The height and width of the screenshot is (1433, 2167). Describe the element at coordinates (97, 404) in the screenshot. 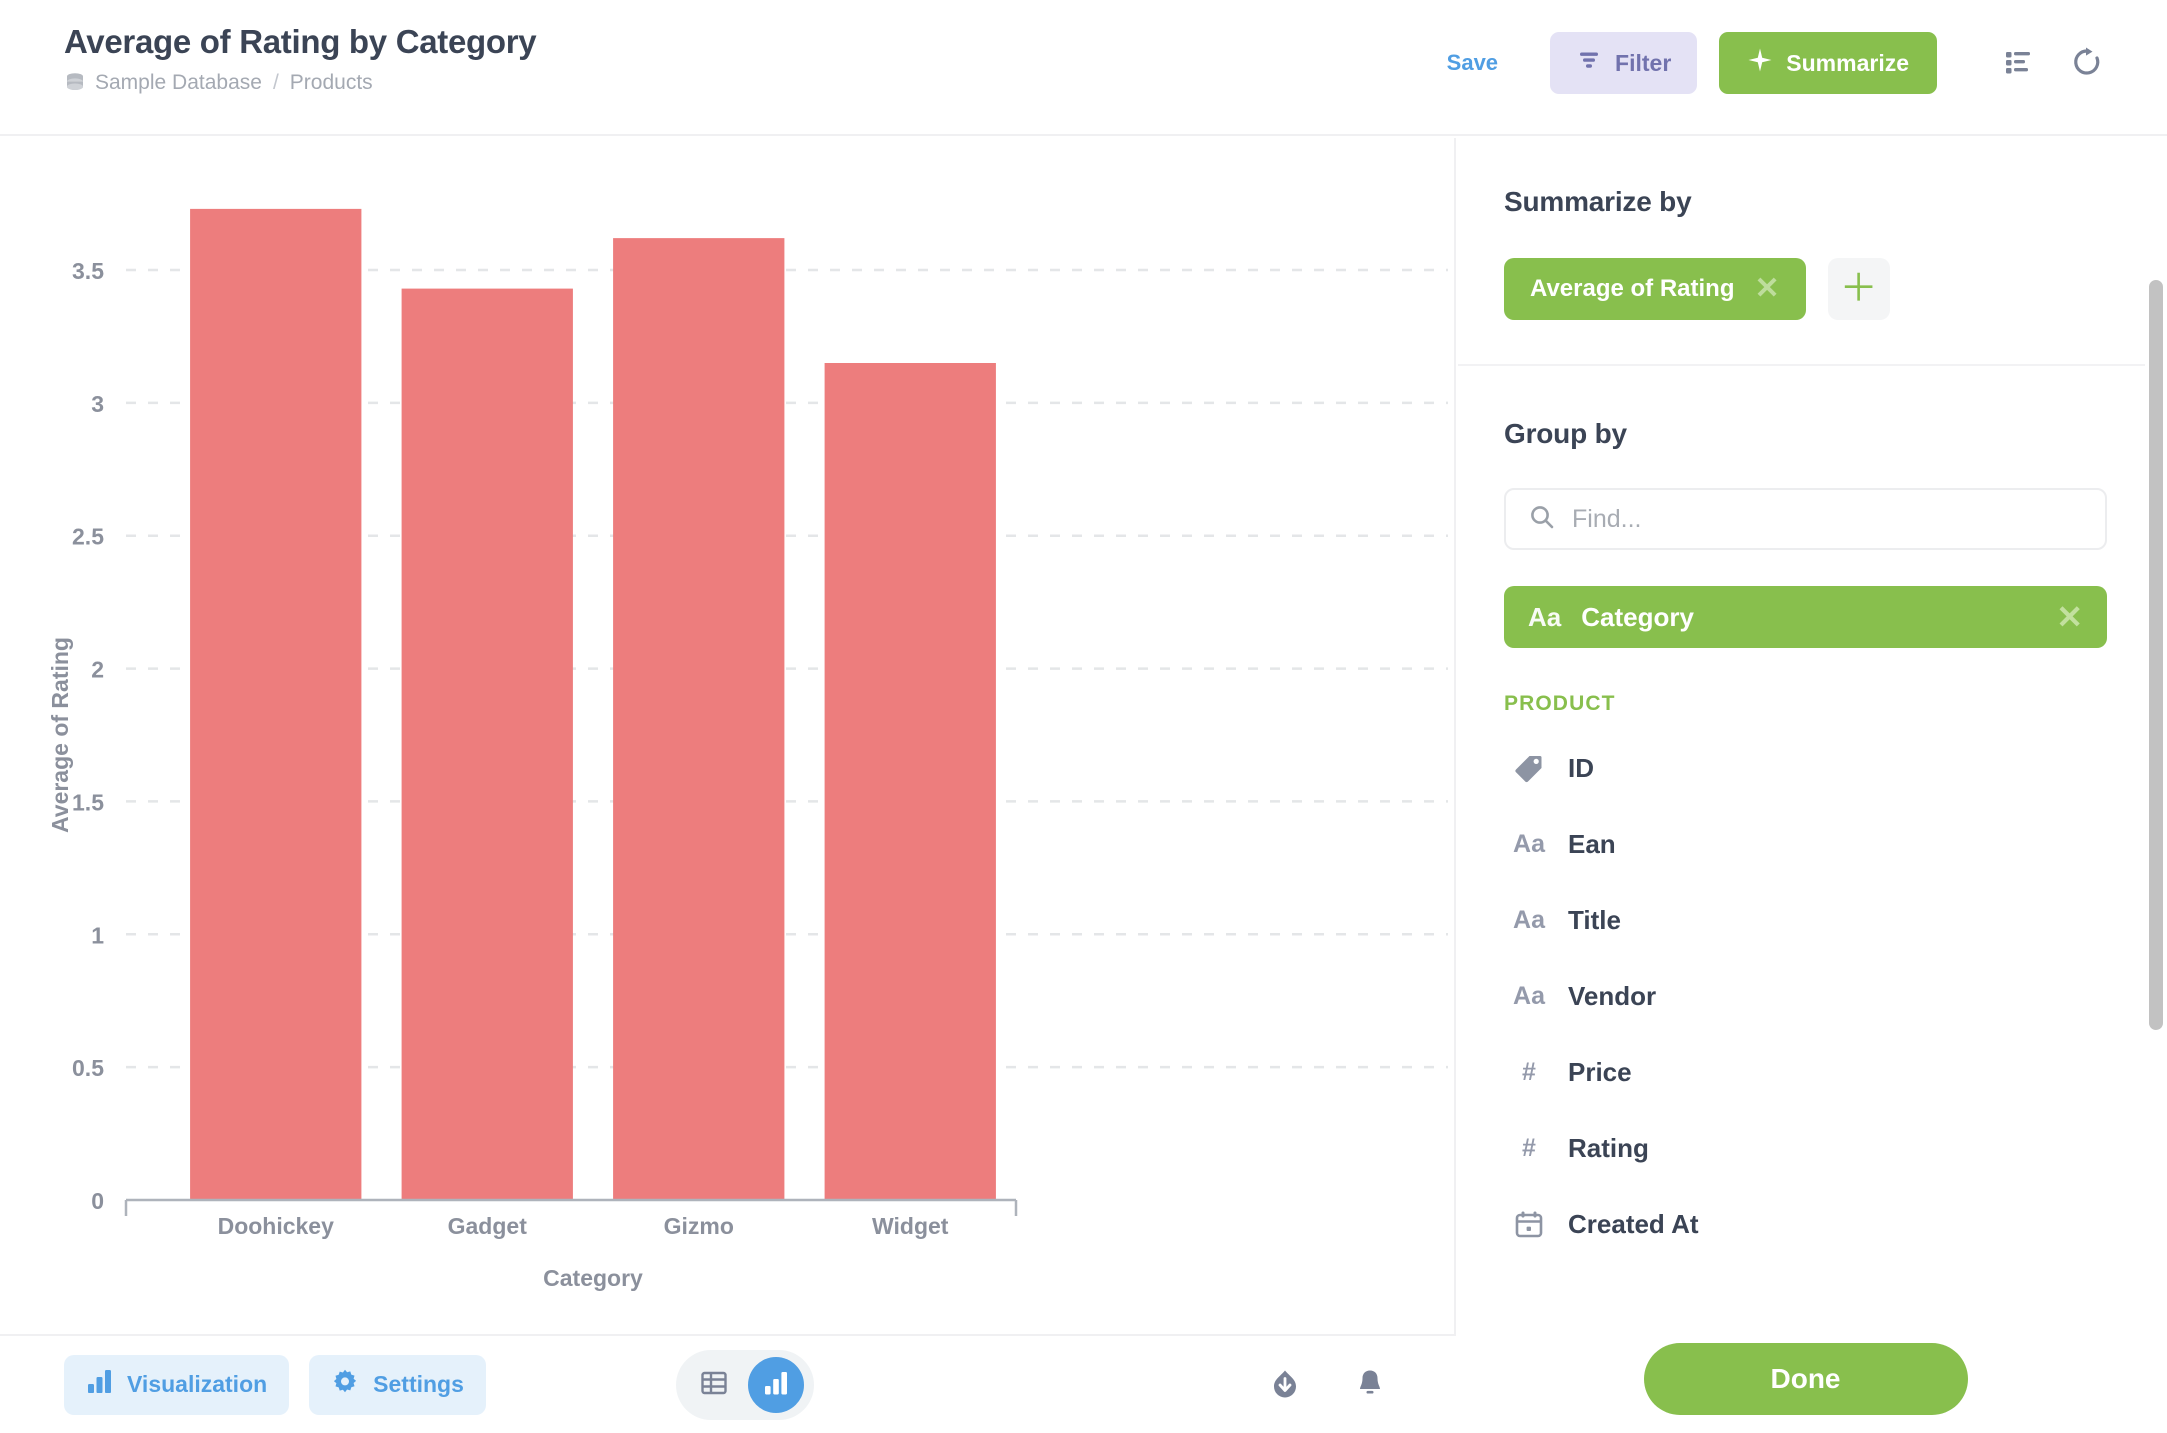

I see `y-axis-tick-label: 3` at that location.